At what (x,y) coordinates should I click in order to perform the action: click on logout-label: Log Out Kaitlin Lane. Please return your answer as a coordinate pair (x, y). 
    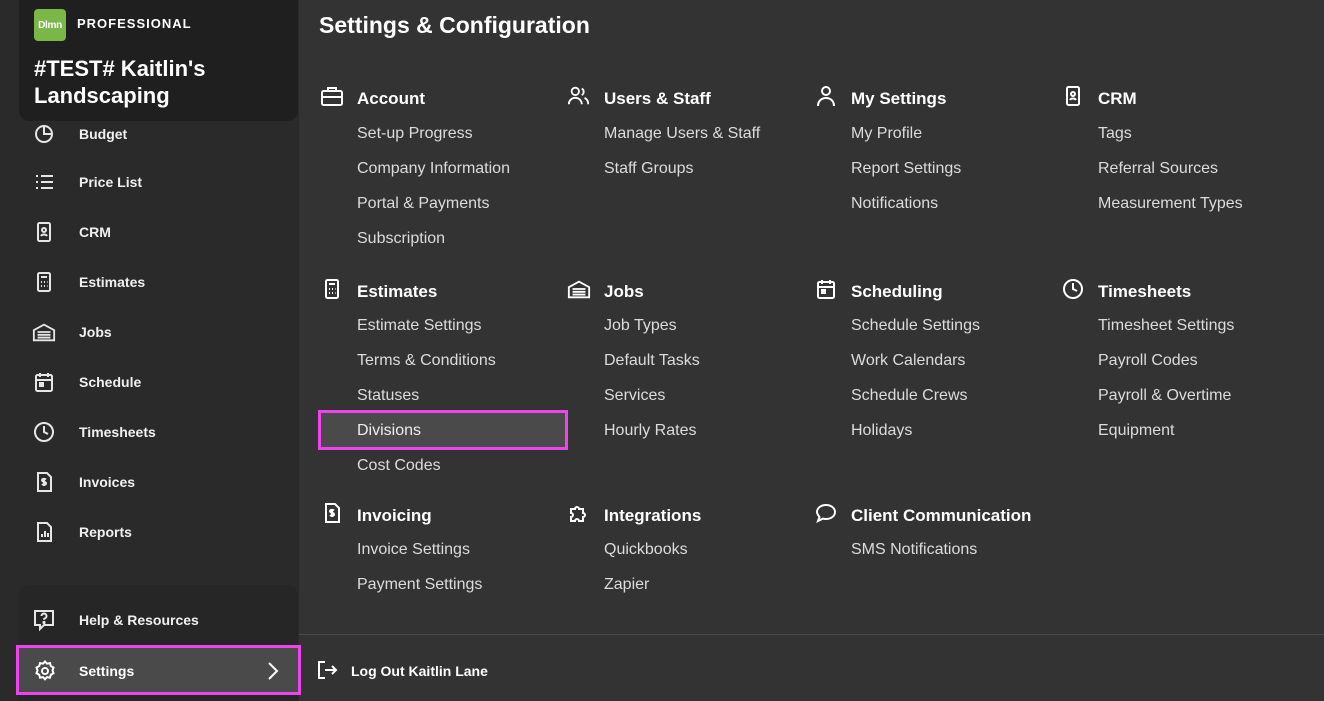
    Looking at the image, I should click on (419, 671).